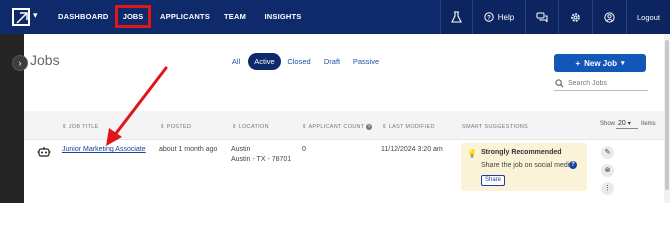 The width and height of the screenshot is (670, 240). Describe the element at coordinates (235, 17) in the screenshot. I see `nav-team: TEAM` at that location.